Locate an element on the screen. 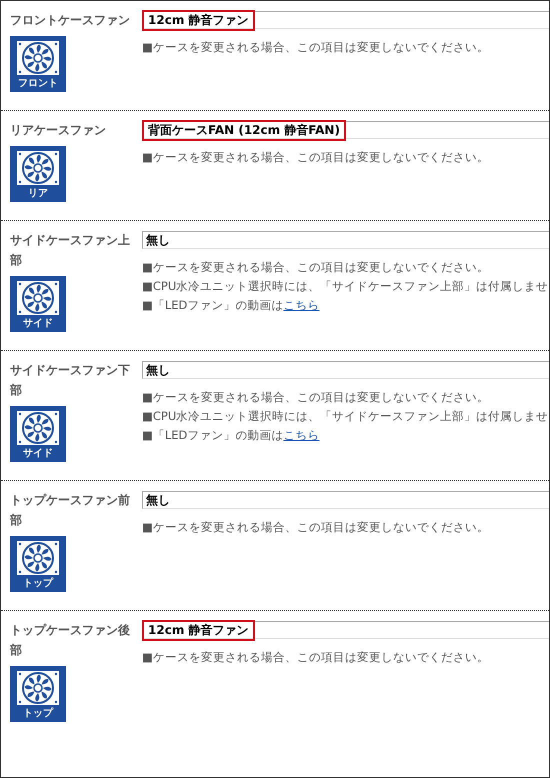 Image resolution: width=550 pixels, height=778 pixels. select-field: 背面ケースFAN (12cm 静音FAN) is located at coordinates (345, 130).